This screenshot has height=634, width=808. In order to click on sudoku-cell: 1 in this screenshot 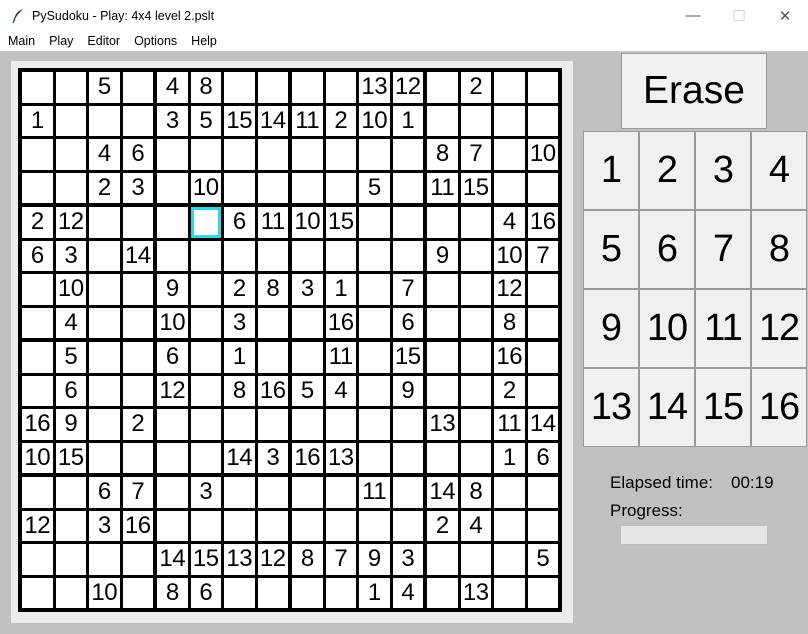, I will do `click(509, 457)`.